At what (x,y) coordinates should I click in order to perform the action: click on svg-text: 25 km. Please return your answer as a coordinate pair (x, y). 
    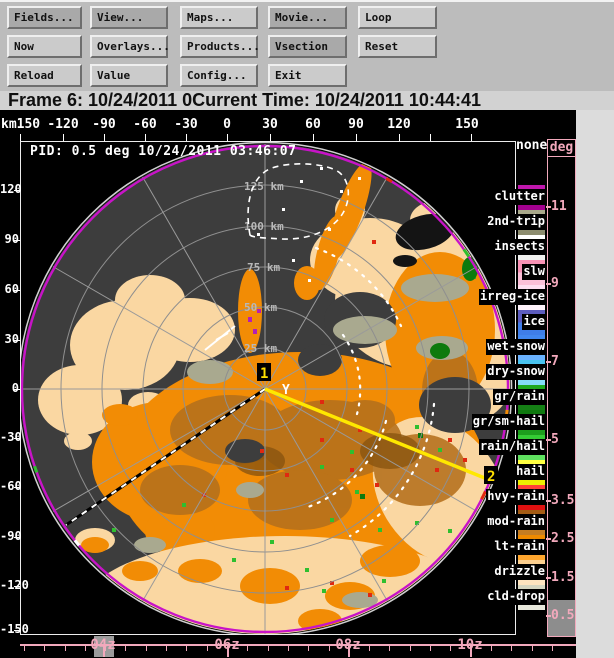
    Looking at the image, I should click on (260, 348).